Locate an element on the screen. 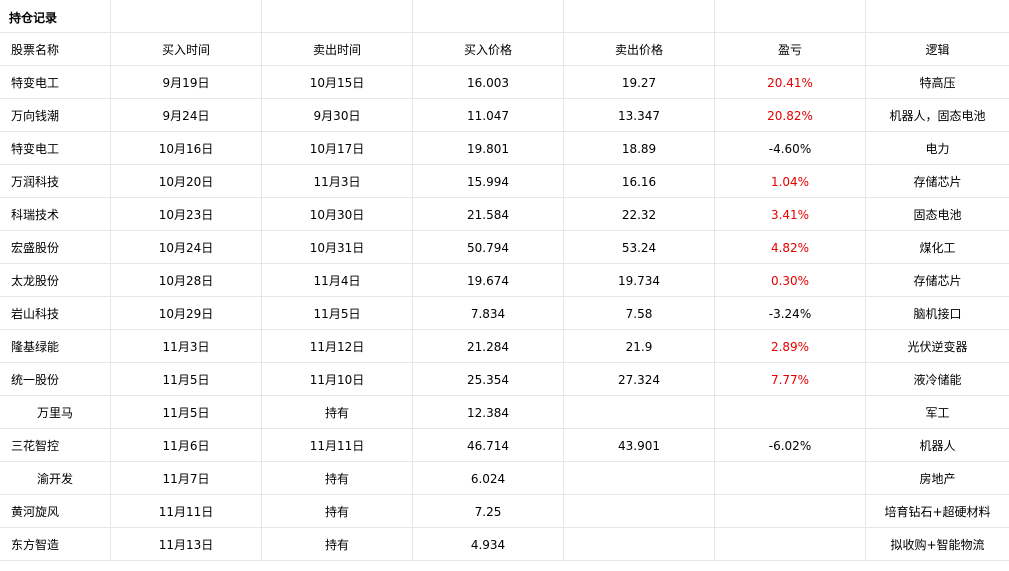 Image resolution: width=1009 pixels, height=571 pixels. cell-sell-price: 18.89 is located at coordinates (639, 148).